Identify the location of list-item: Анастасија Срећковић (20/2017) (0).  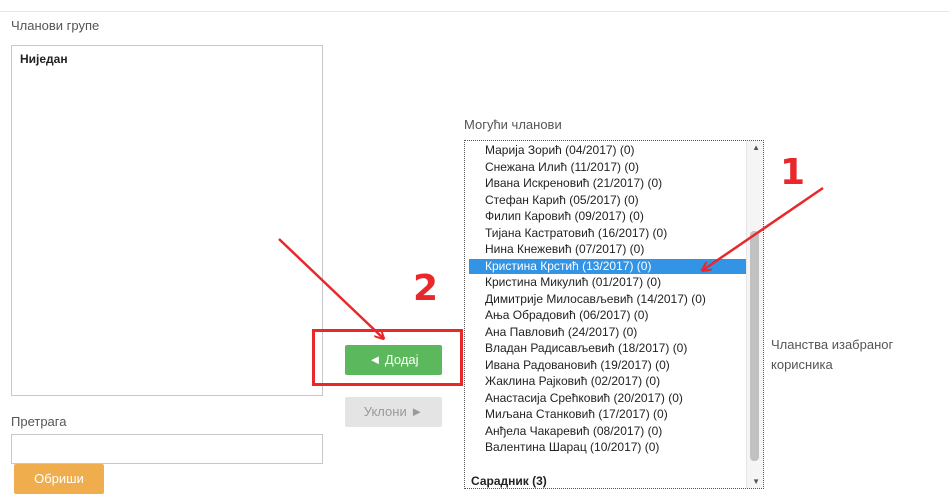
(620, 398).